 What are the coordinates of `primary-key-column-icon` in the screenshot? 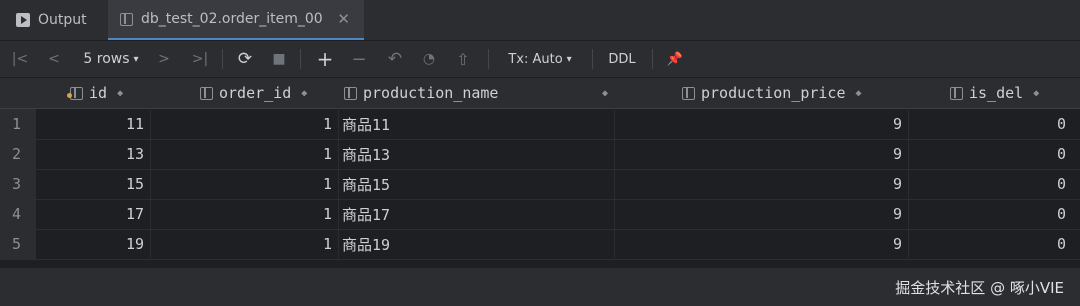 It's located at (75, 93).